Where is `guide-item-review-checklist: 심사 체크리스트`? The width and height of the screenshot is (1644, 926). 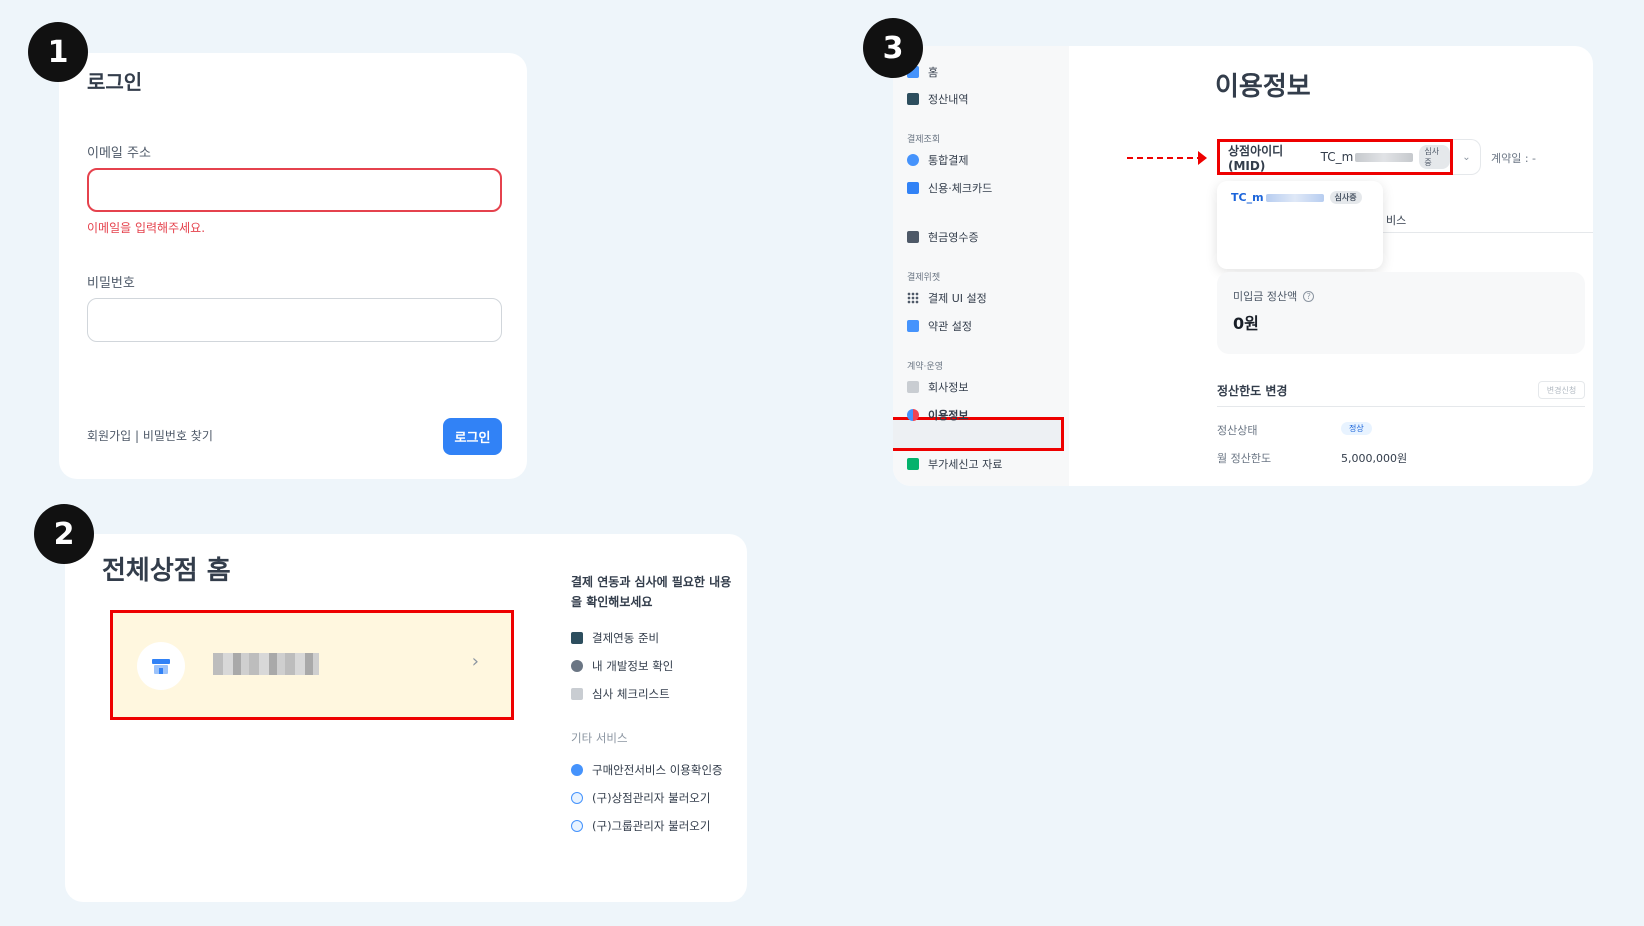 guide-item-review-checklist: 심사 체크리스트 is located at coordinates (656, 694).